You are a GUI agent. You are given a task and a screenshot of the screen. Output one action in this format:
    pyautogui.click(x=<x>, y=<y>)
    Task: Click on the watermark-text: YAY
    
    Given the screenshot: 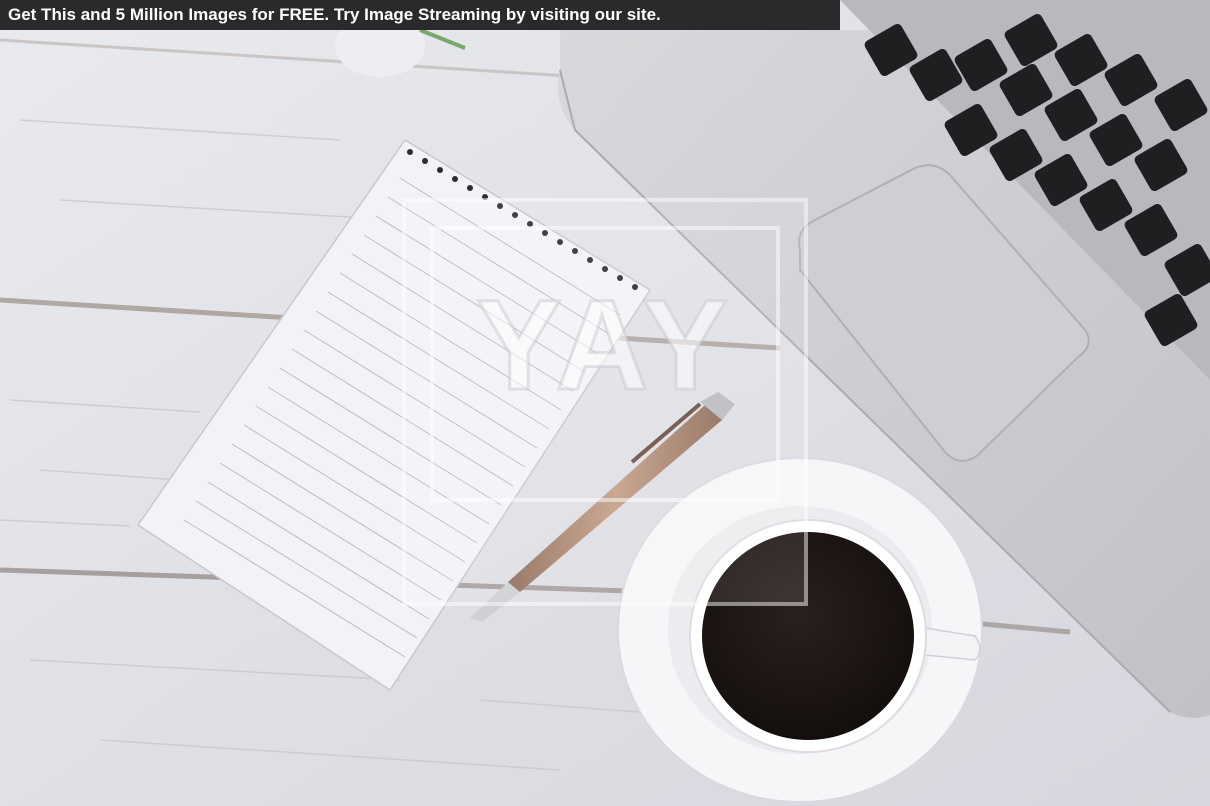 What is the action you would take?
    pyautogui.click(x=604, y=346)
    